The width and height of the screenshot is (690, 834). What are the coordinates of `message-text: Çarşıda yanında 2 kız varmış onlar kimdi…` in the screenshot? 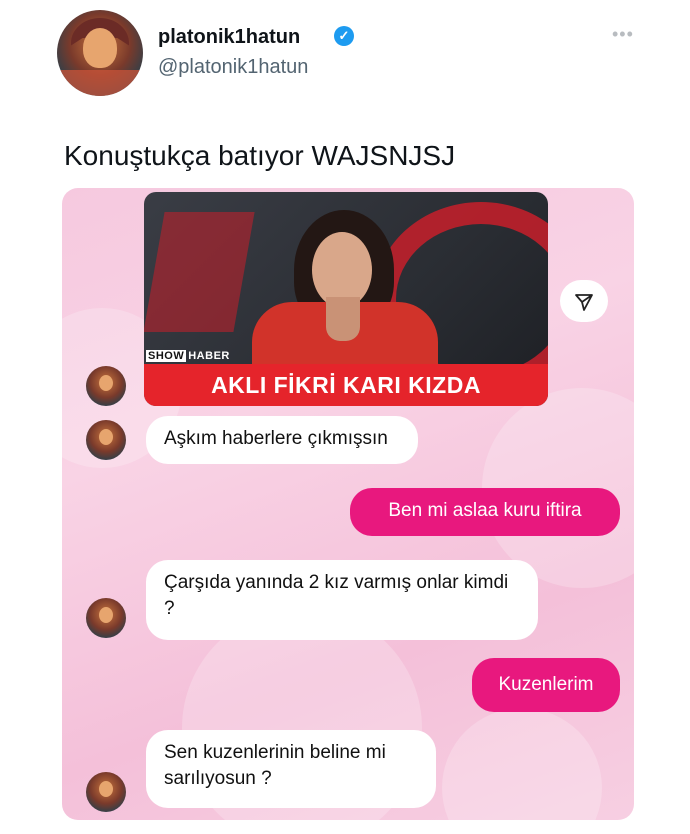 It's located at (336, 595).